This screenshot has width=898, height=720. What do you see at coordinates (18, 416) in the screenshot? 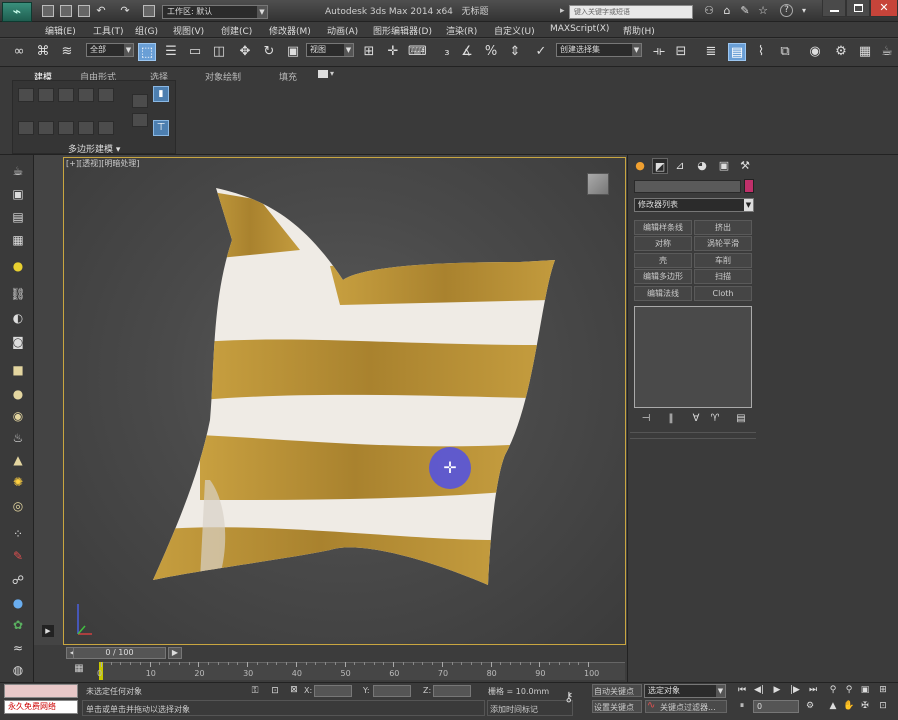
I see `geosphere-primitive-icon: ◉` at bounding box center [18, 416].